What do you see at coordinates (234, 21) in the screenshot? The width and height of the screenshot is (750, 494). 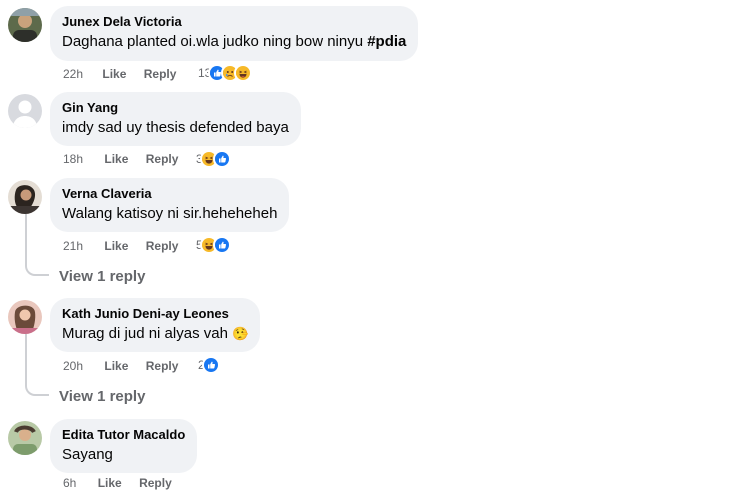 I see `comment-author: Junex Dela Victoria` at bounding box center [234, 21].